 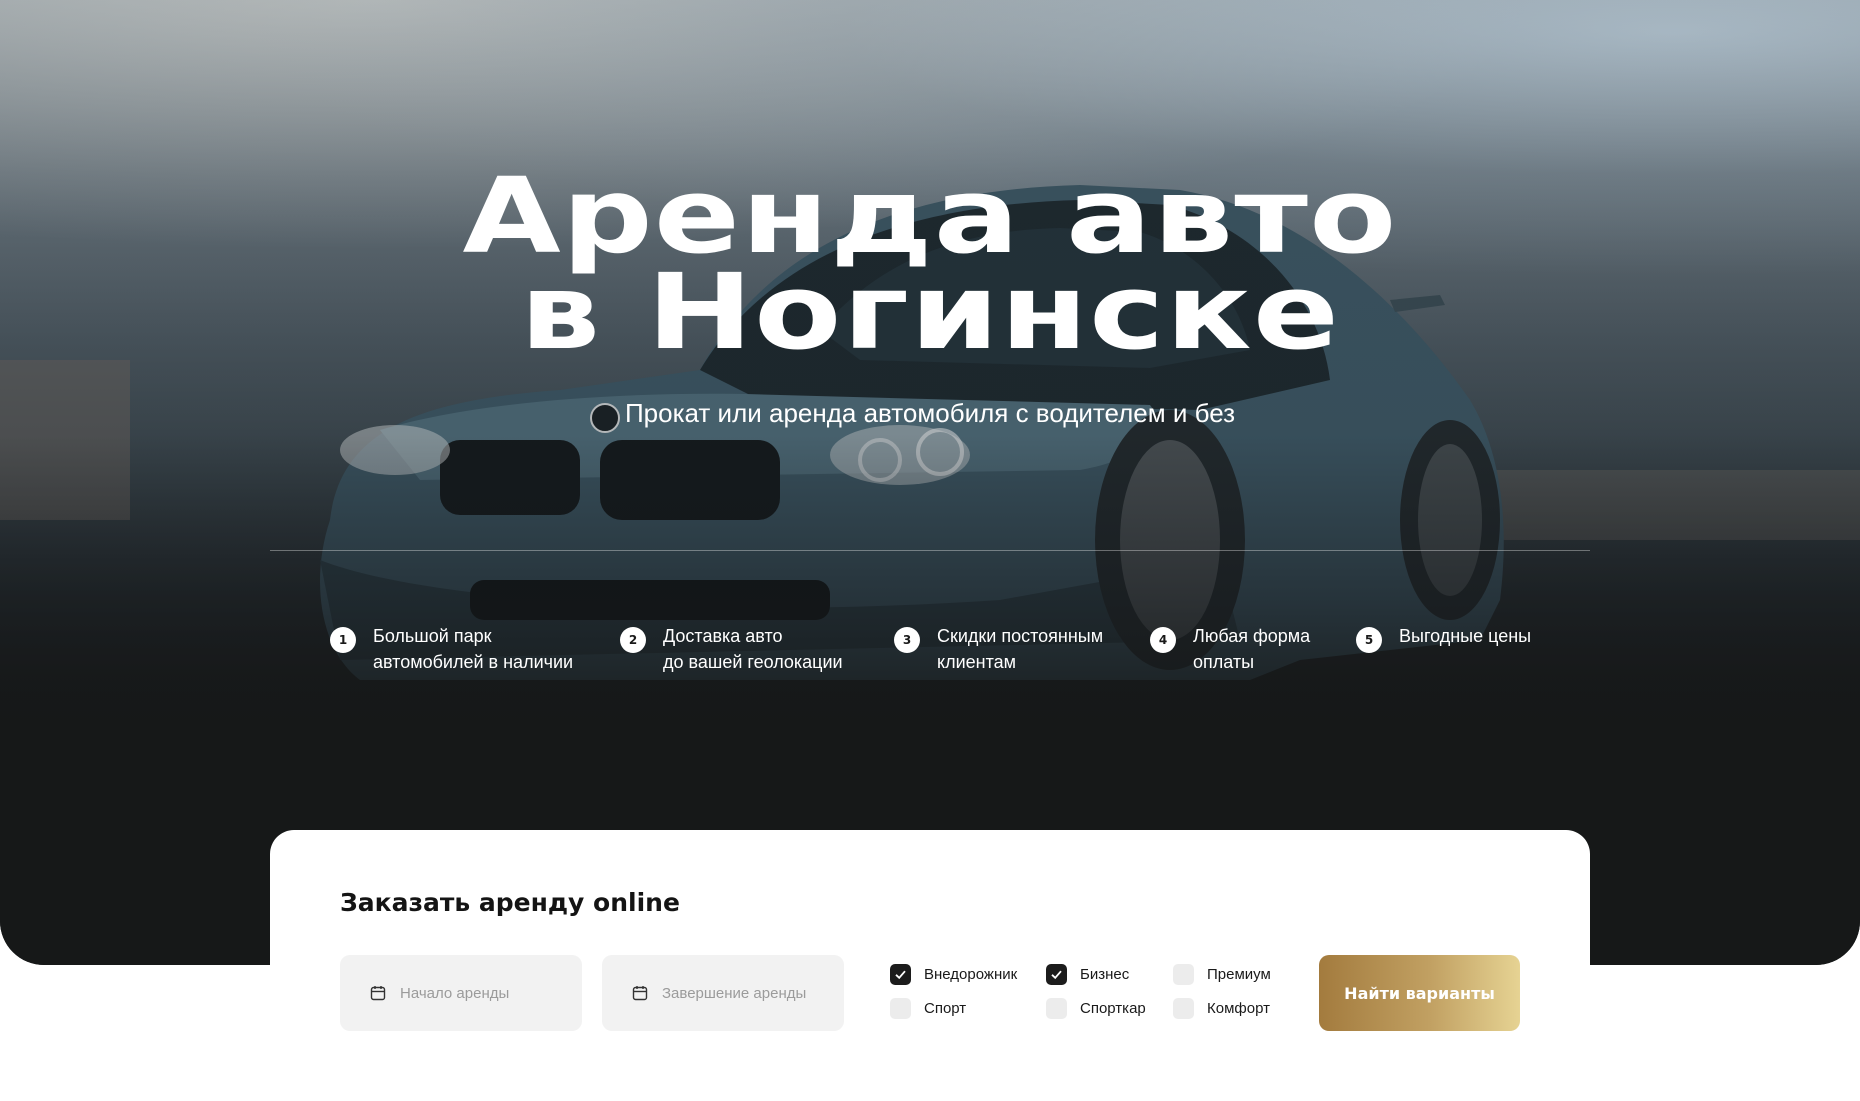 I want to click on hero-title-line2: в Ногинске, so click(x=930, y=312).